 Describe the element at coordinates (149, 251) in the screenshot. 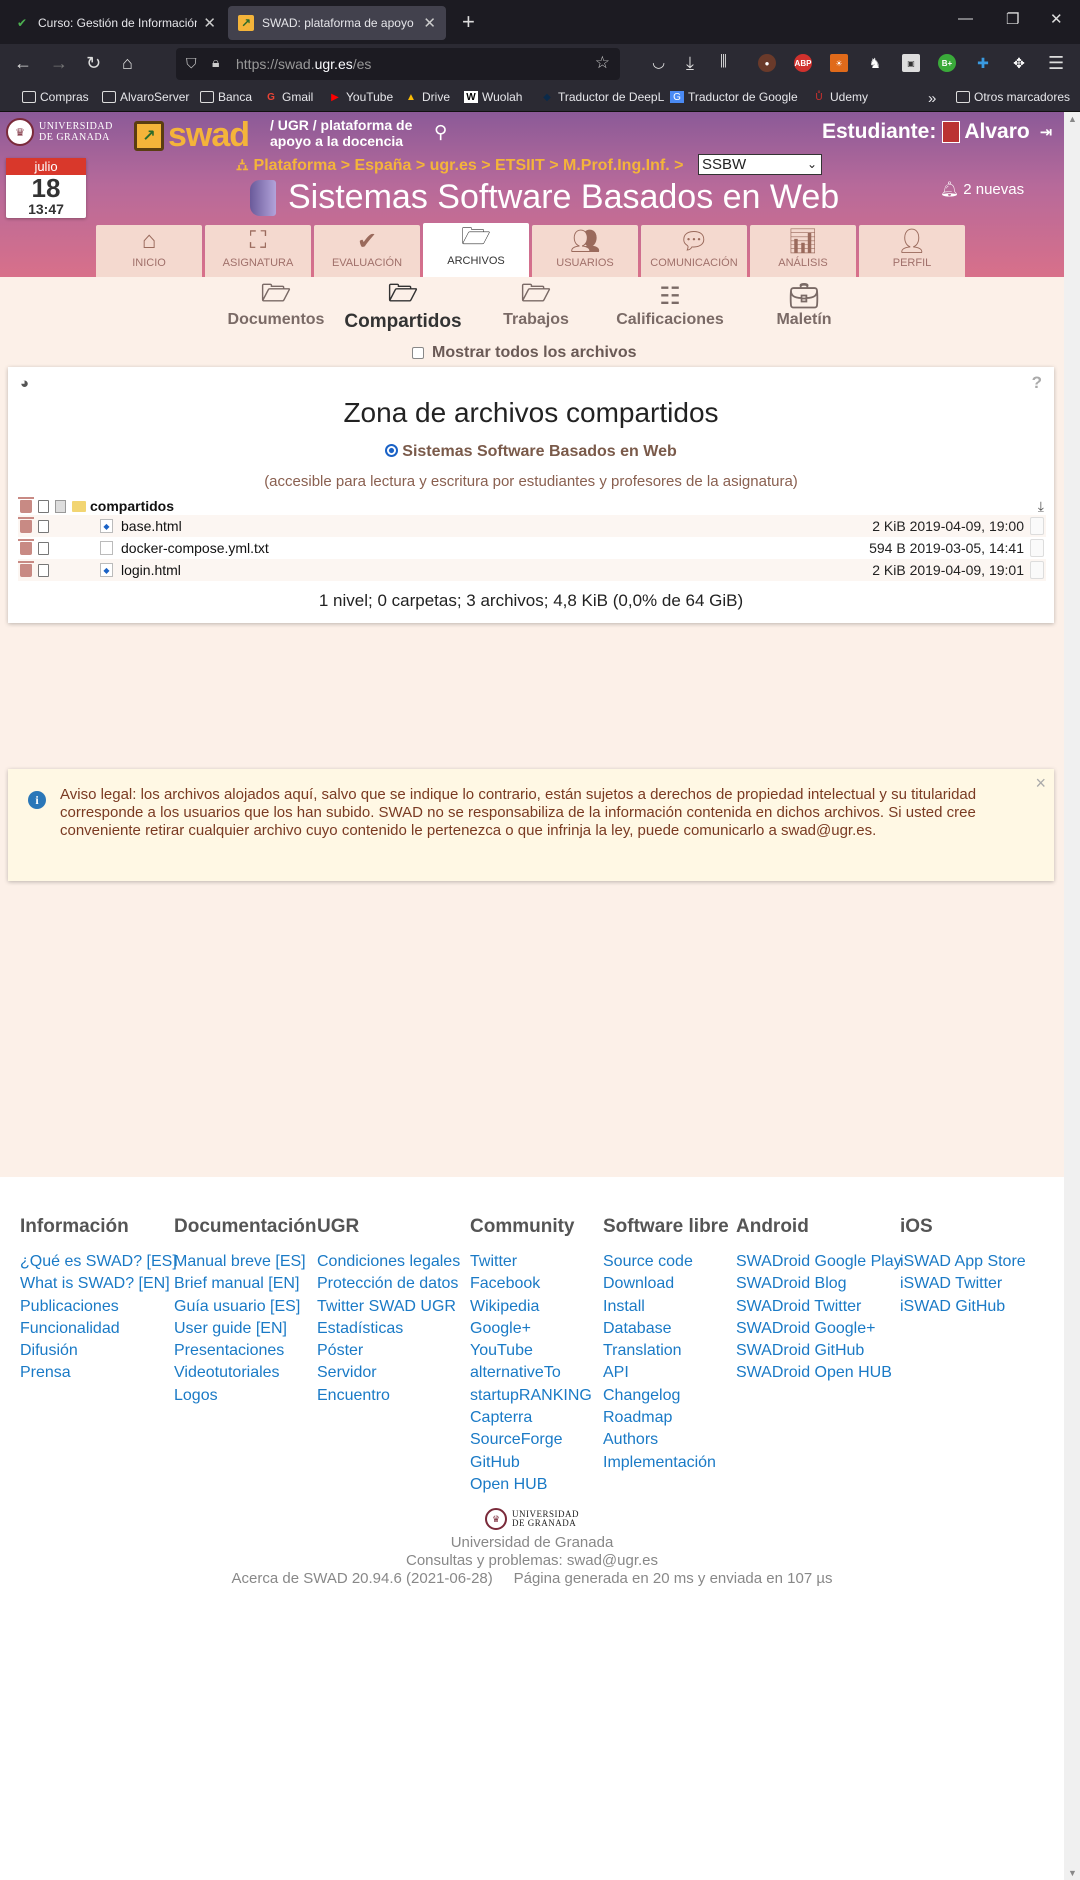

I see `tab-inicio: ⌂ INICIO` at that location.